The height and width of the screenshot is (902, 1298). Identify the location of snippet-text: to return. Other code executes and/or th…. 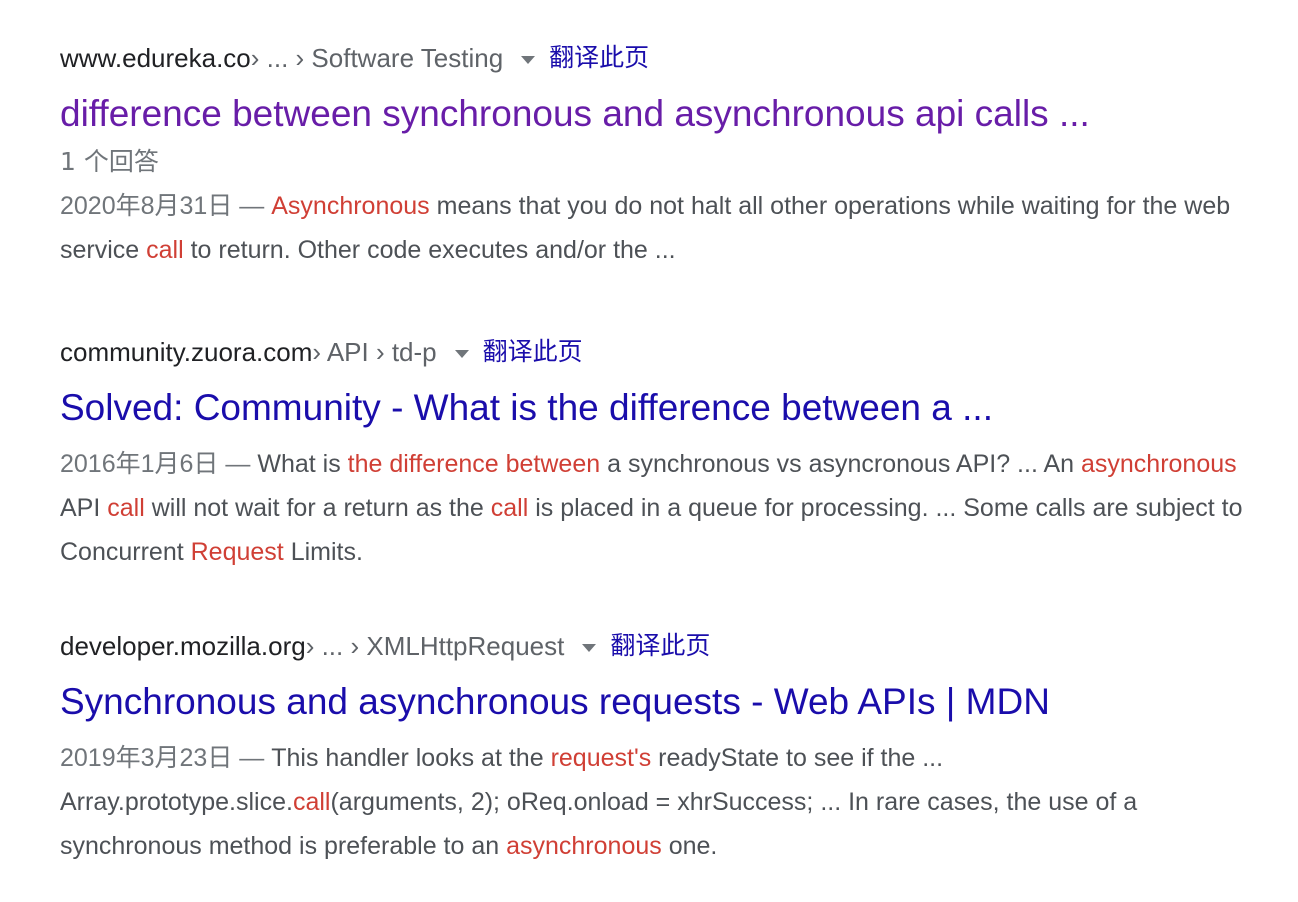
(429, 250).